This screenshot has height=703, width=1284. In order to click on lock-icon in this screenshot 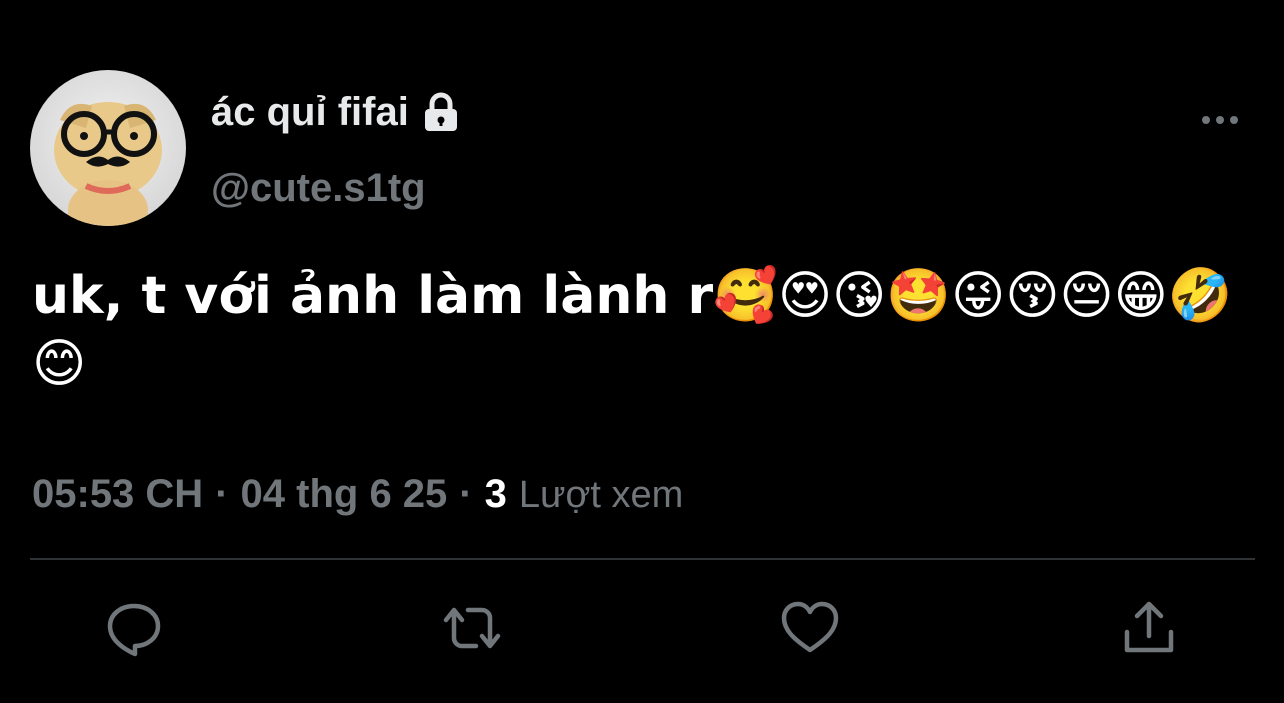, I will do `click(441, 113)`.